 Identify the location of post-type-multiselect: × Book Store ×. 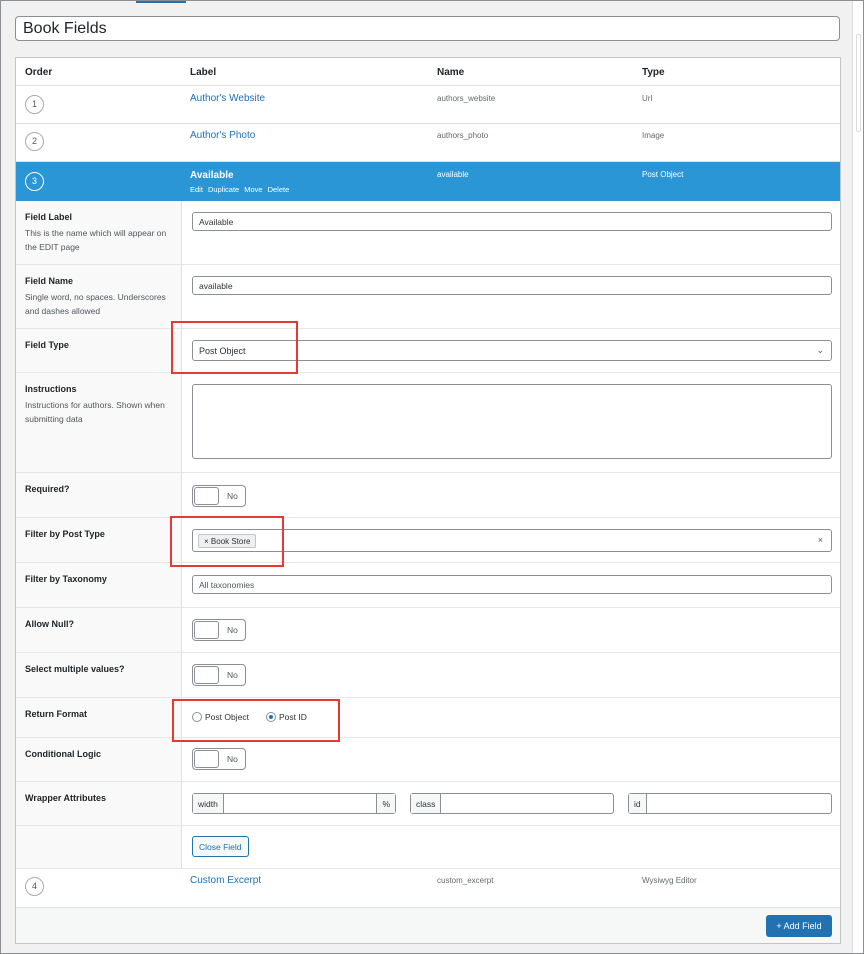
(512, 540).